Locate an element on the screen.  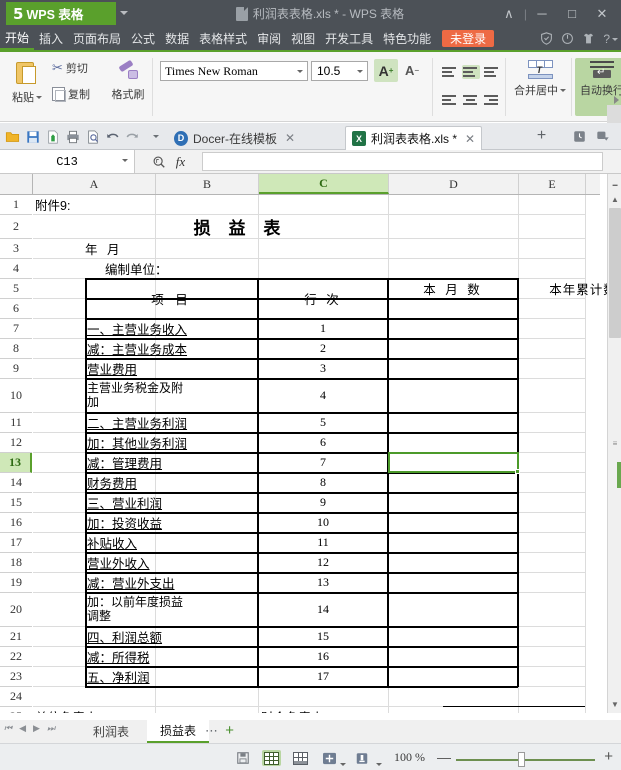
align-center-button is located at coordinates (471, 100).